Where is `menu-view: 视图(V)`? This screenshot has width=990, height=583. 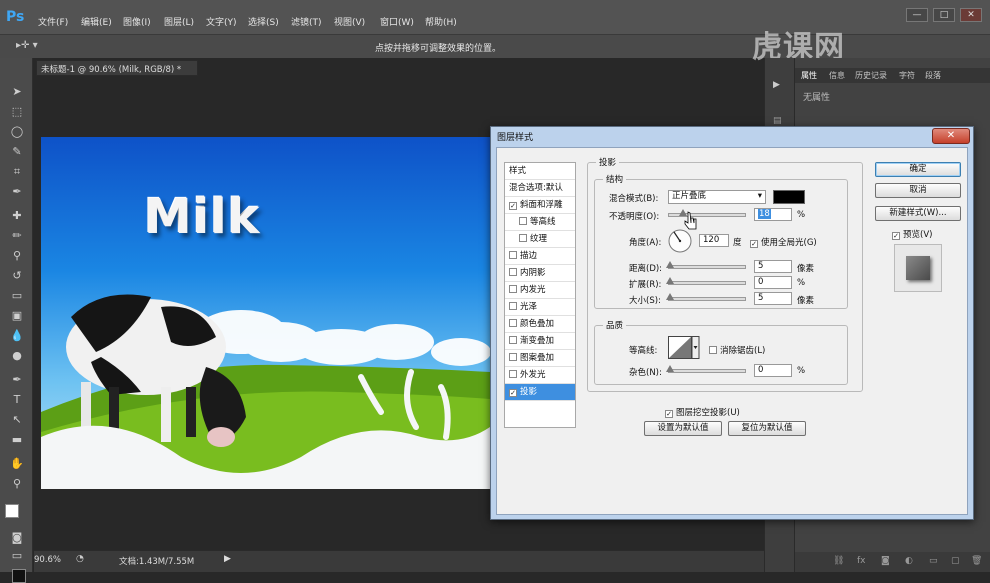 menu-view: 视图(V) is located at coordinates (349, 21).